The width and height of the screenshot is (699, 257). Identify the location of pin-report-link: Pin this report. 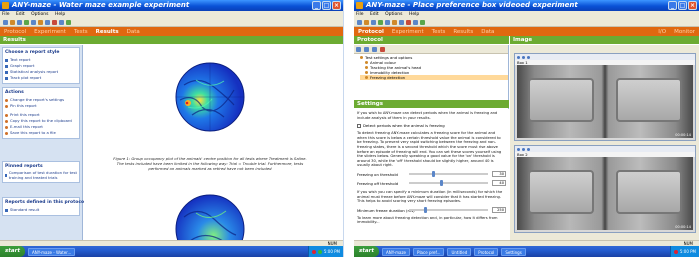
(41, 106).